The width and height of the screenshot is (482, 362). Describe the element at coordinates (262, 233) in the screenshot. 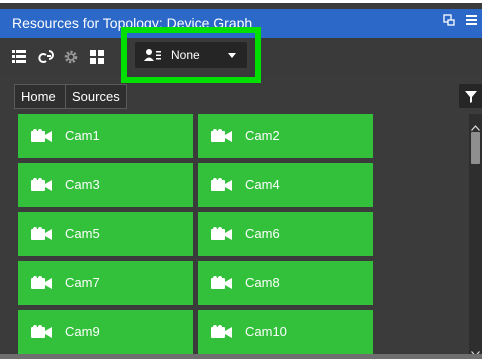

I see `source-label: Cam6` at that location.